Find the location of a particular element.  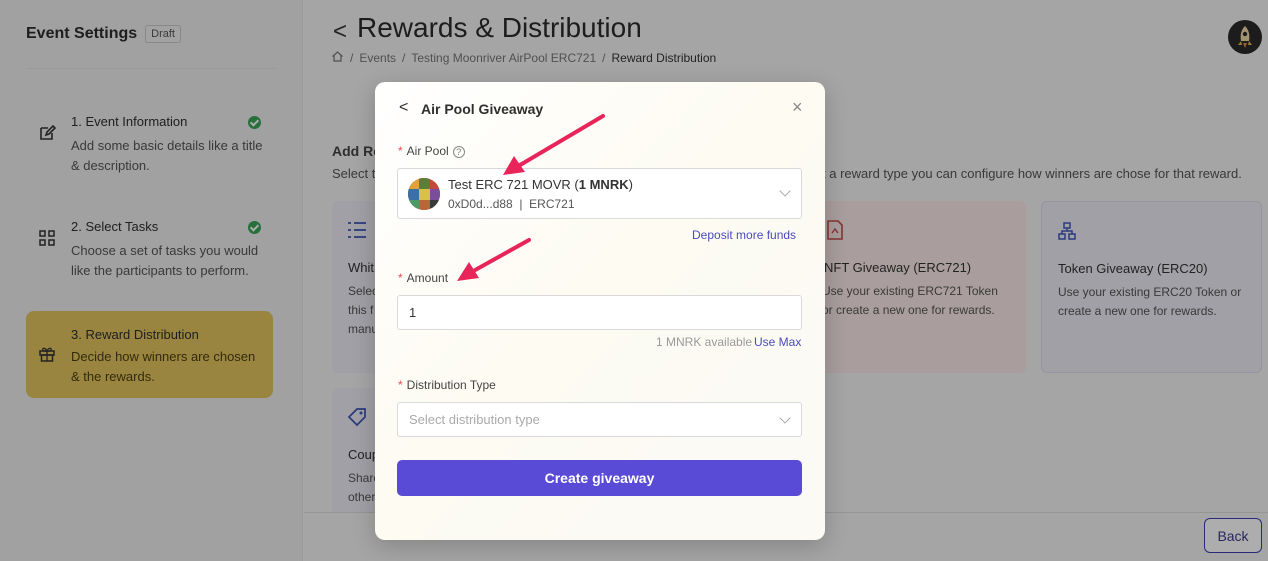

close-icon: × is located at coordinates (797, 107).